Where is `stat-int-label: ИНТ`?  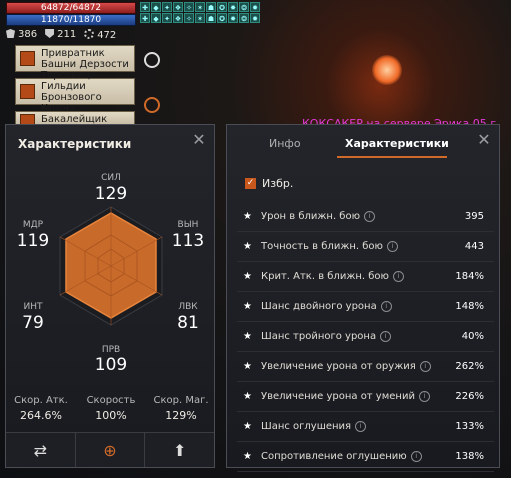
stat-int-label: ИНТ is located at coordinates (33, 307).